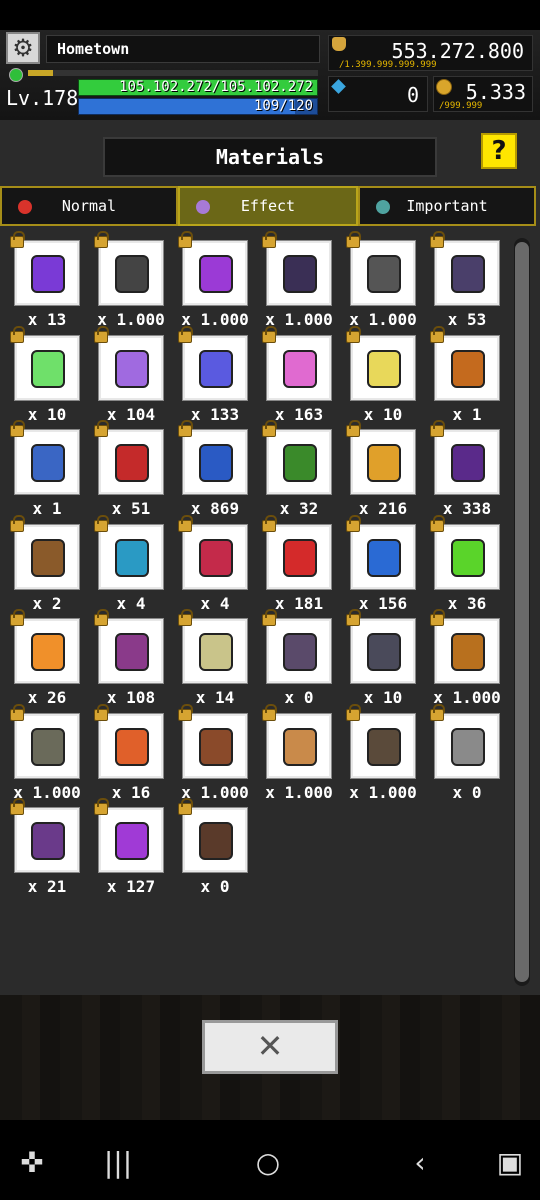 Image resolution: width=540 pixels, height=1200 pixels. I want to click on item-cell: x 156, so click(378, 565).